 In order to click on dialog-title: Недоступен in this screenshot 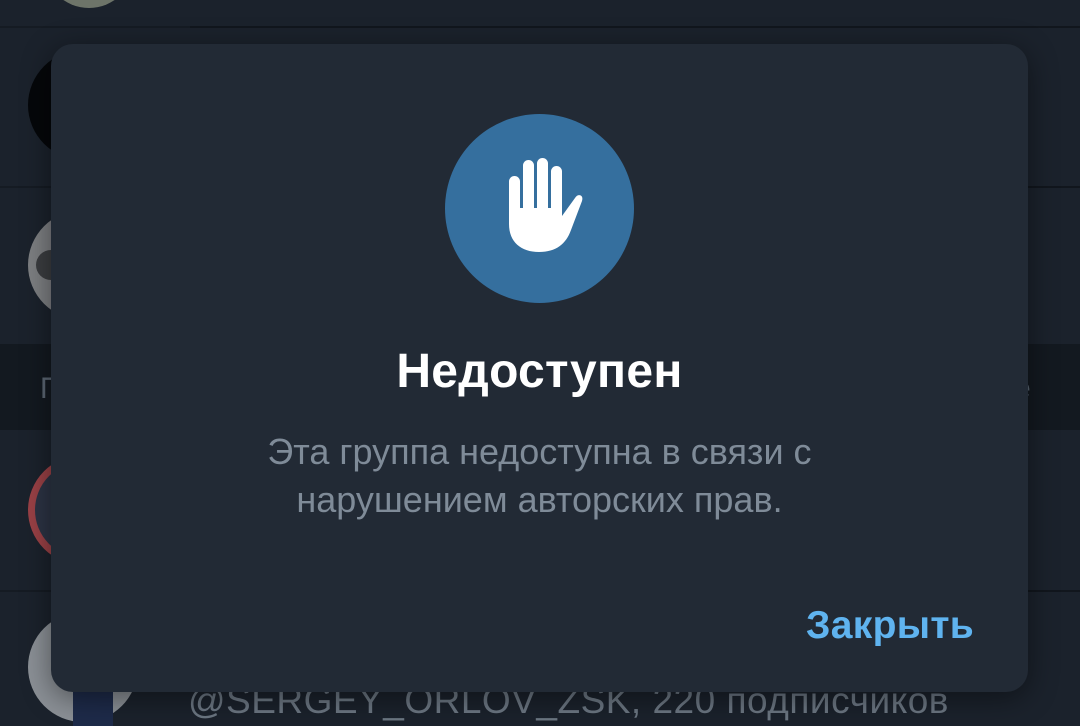, I will do `click(539, 371)`.